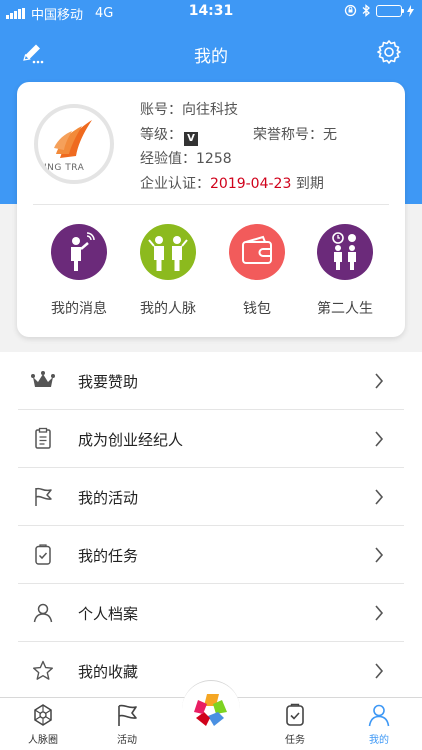  What do you see at coordinates (43, 740) in the screenshot?
I see `tab-label: 人脉圈` at bounding box center [43, 740].